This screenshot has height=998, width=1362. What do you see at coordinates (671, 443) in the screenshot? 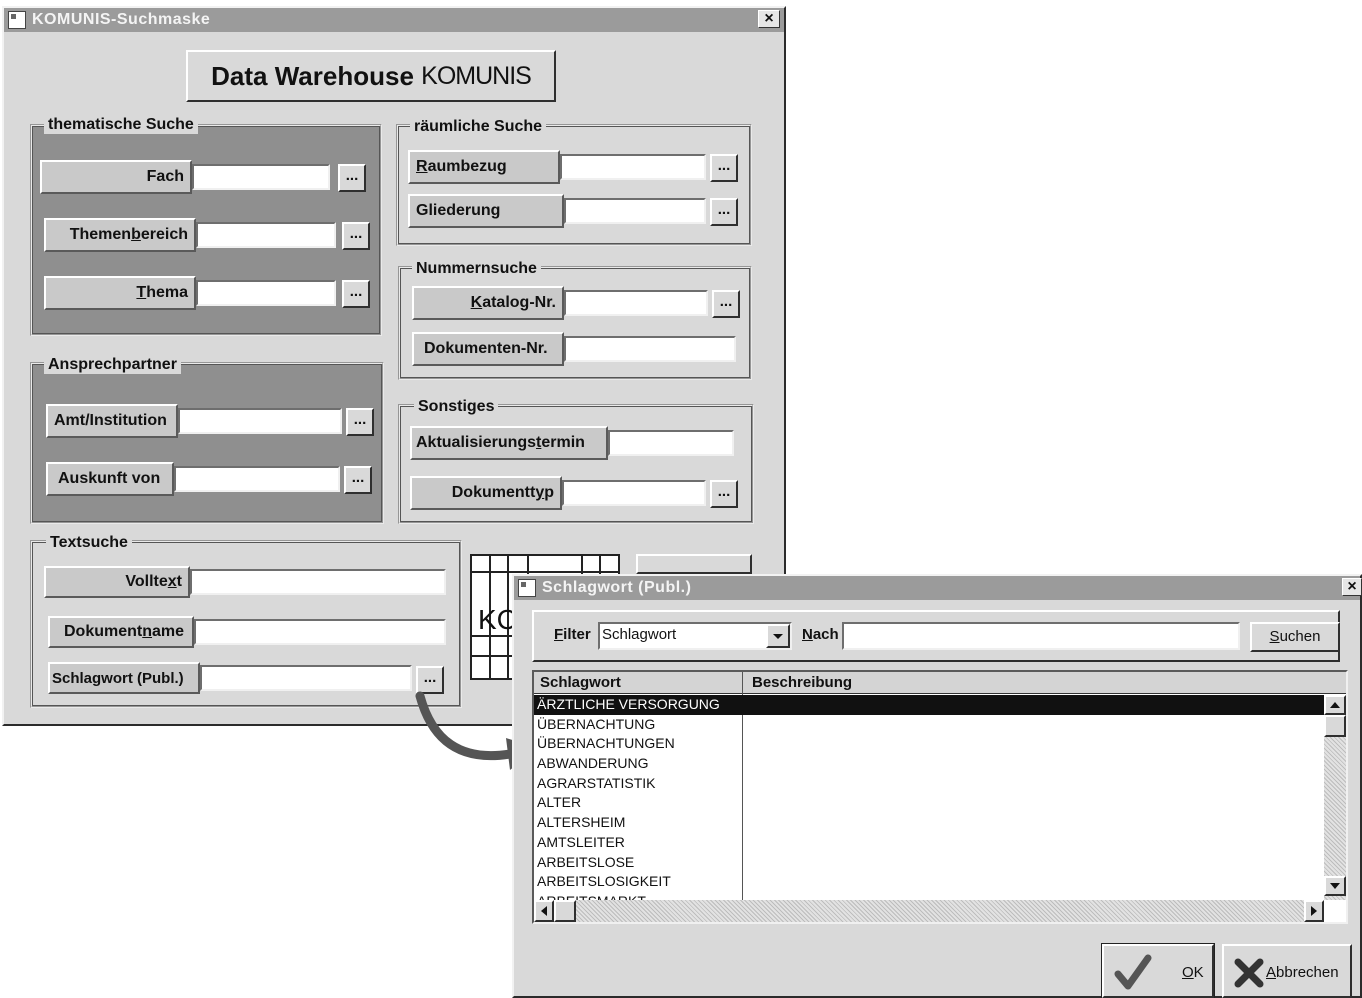
I see `aktualisierungstermin-input` at bounding box center [671, 443].